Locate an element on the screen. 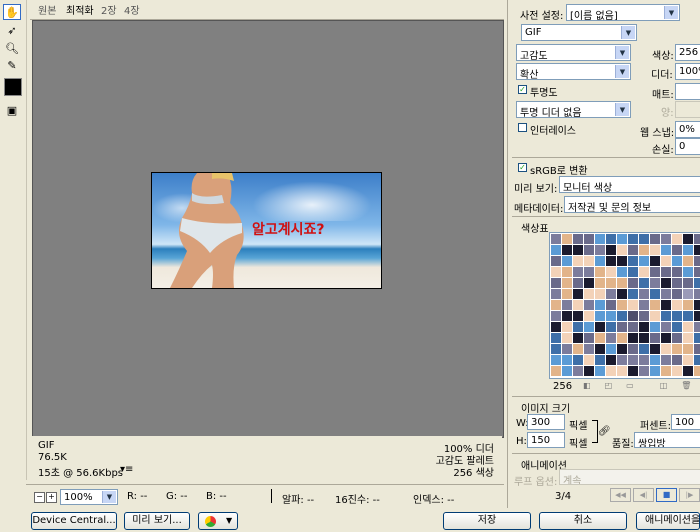  new-color-icon: ◫ is located at coordinates (664, 386).